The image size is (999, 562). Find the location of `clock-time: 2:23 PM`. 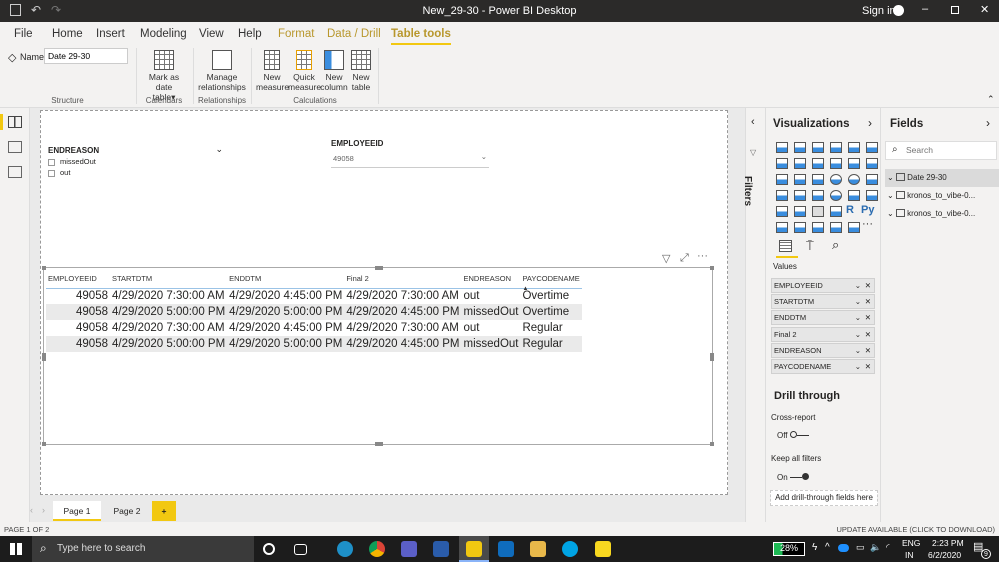

clock-time: 2:23 PM is located at coordinates (948, 543).